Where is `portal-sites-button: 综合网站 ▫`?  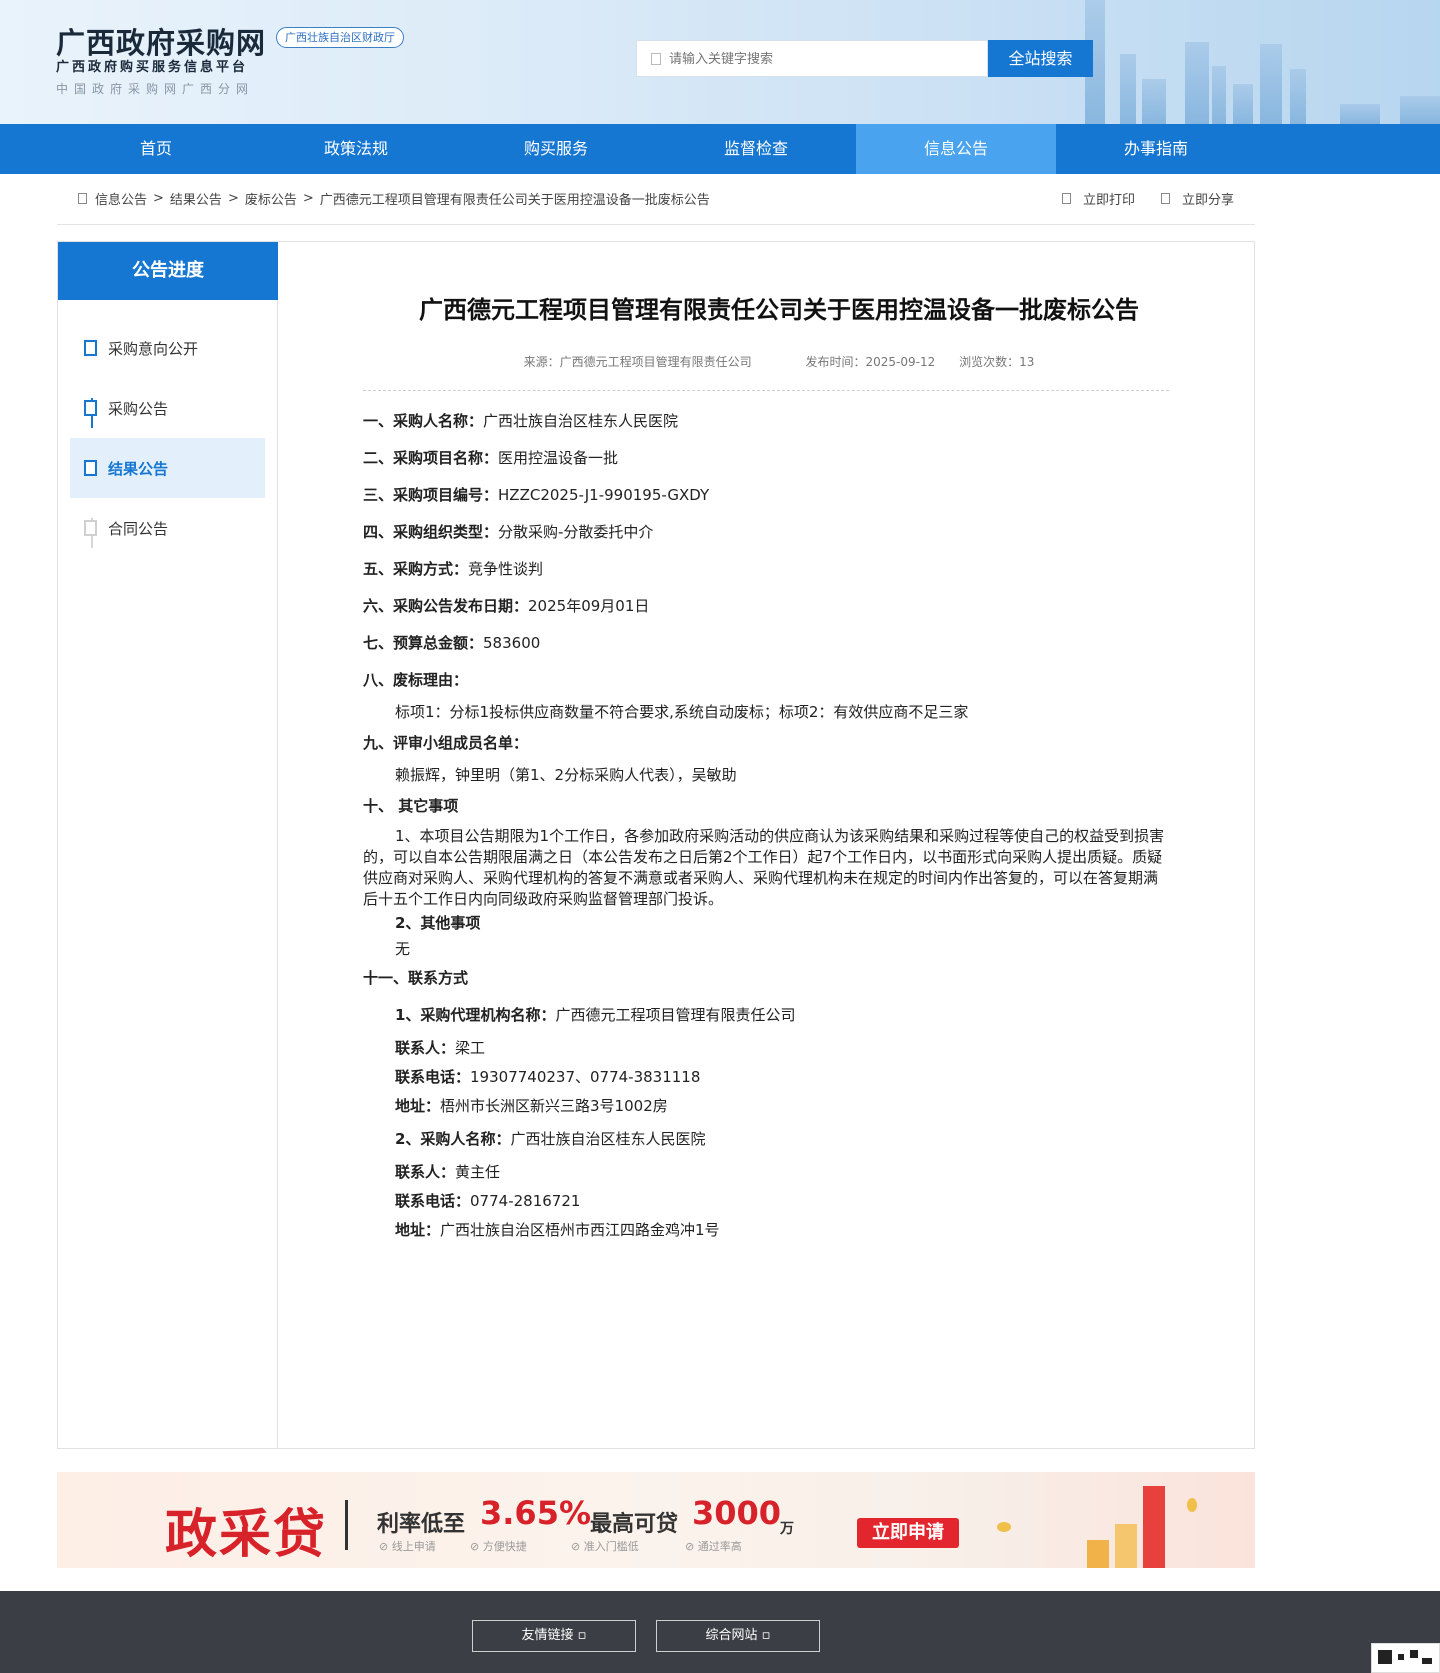
portal-sites-button: 综合网站 ▫ is located at coordinates (738, 1636).